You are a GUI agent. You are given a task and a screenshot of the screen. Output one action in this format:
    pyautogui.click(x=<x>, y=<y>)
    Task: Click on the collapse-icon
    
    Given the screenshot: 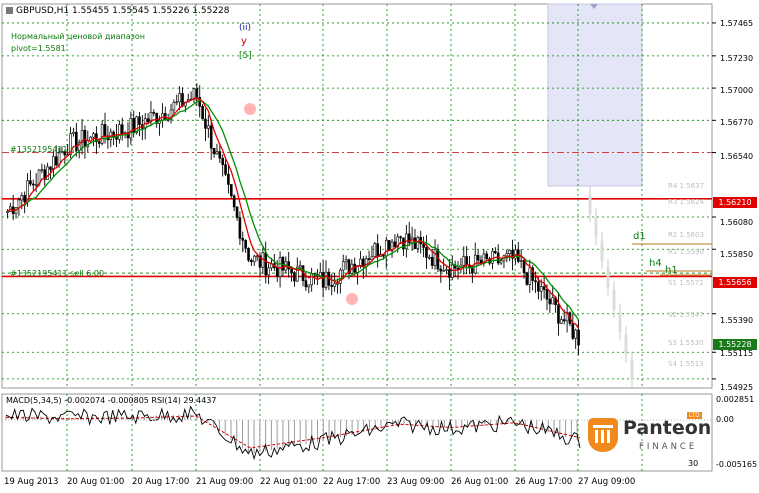 What is the action you would take?
    pyautogui.click(x=9, y=10)
    